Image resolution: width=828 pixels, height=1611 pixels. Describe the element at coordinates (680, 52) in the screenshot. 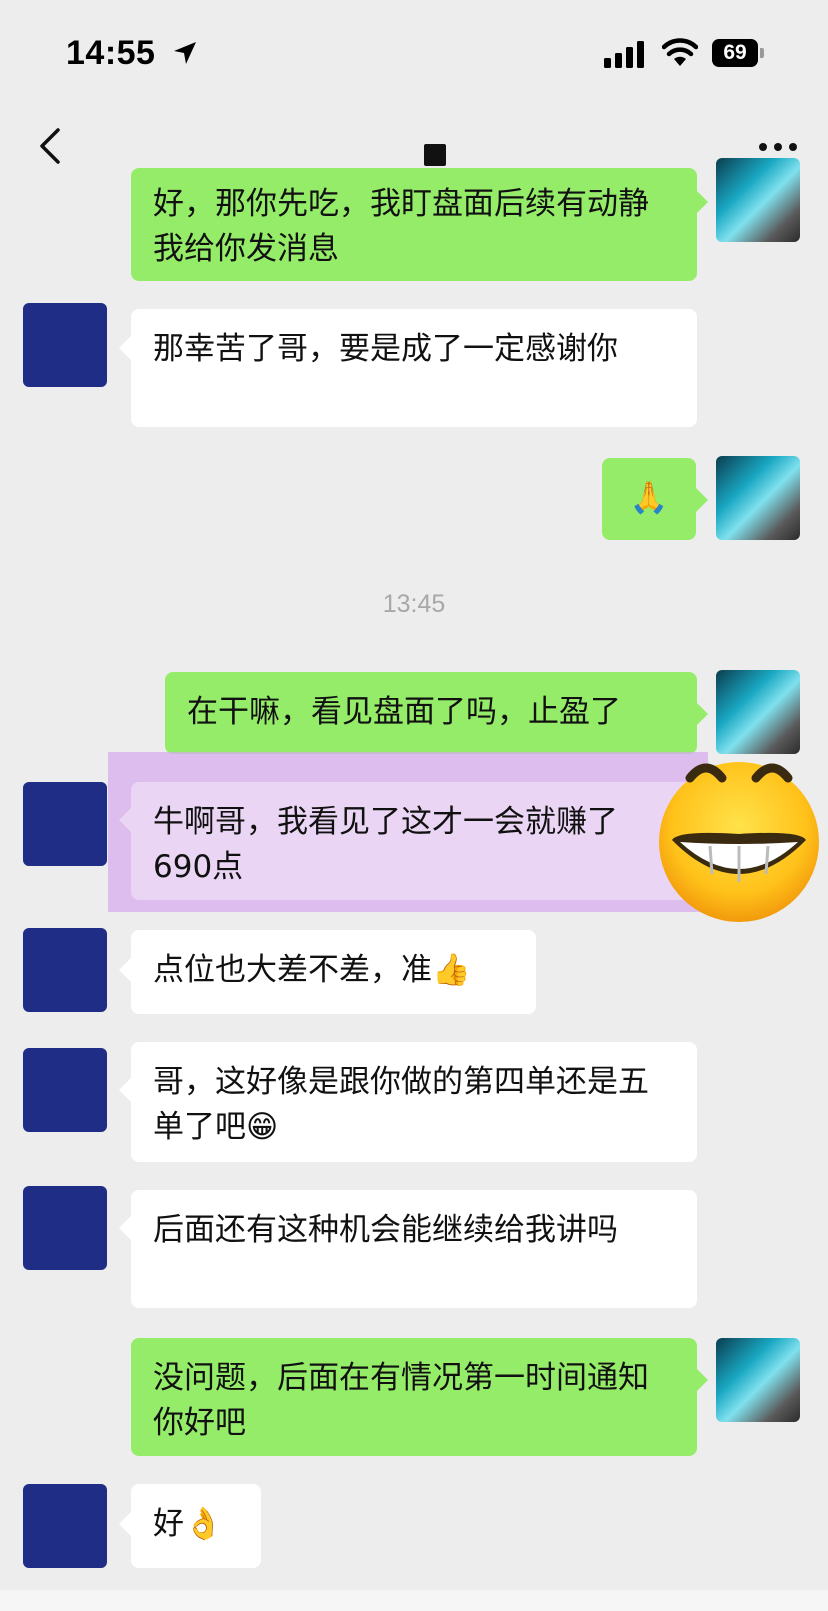

I see `wifi-icon` at that location.